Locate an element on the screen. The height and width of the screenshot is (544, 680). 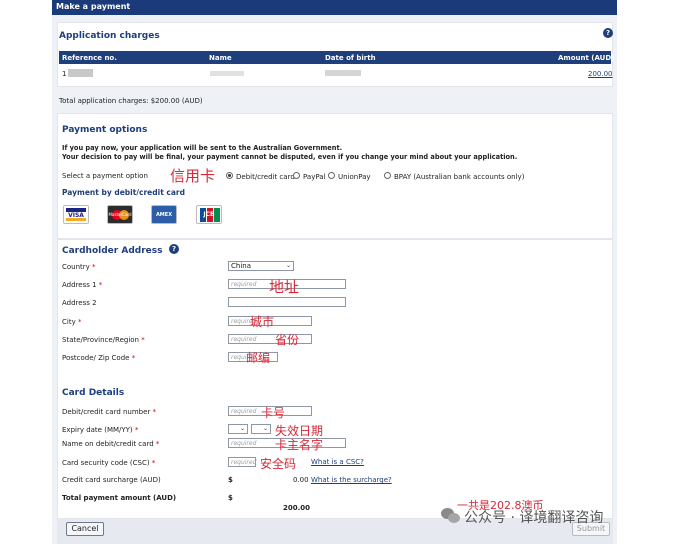
cardholder-title: Cardholder Address is located at coordinates (112, 251).